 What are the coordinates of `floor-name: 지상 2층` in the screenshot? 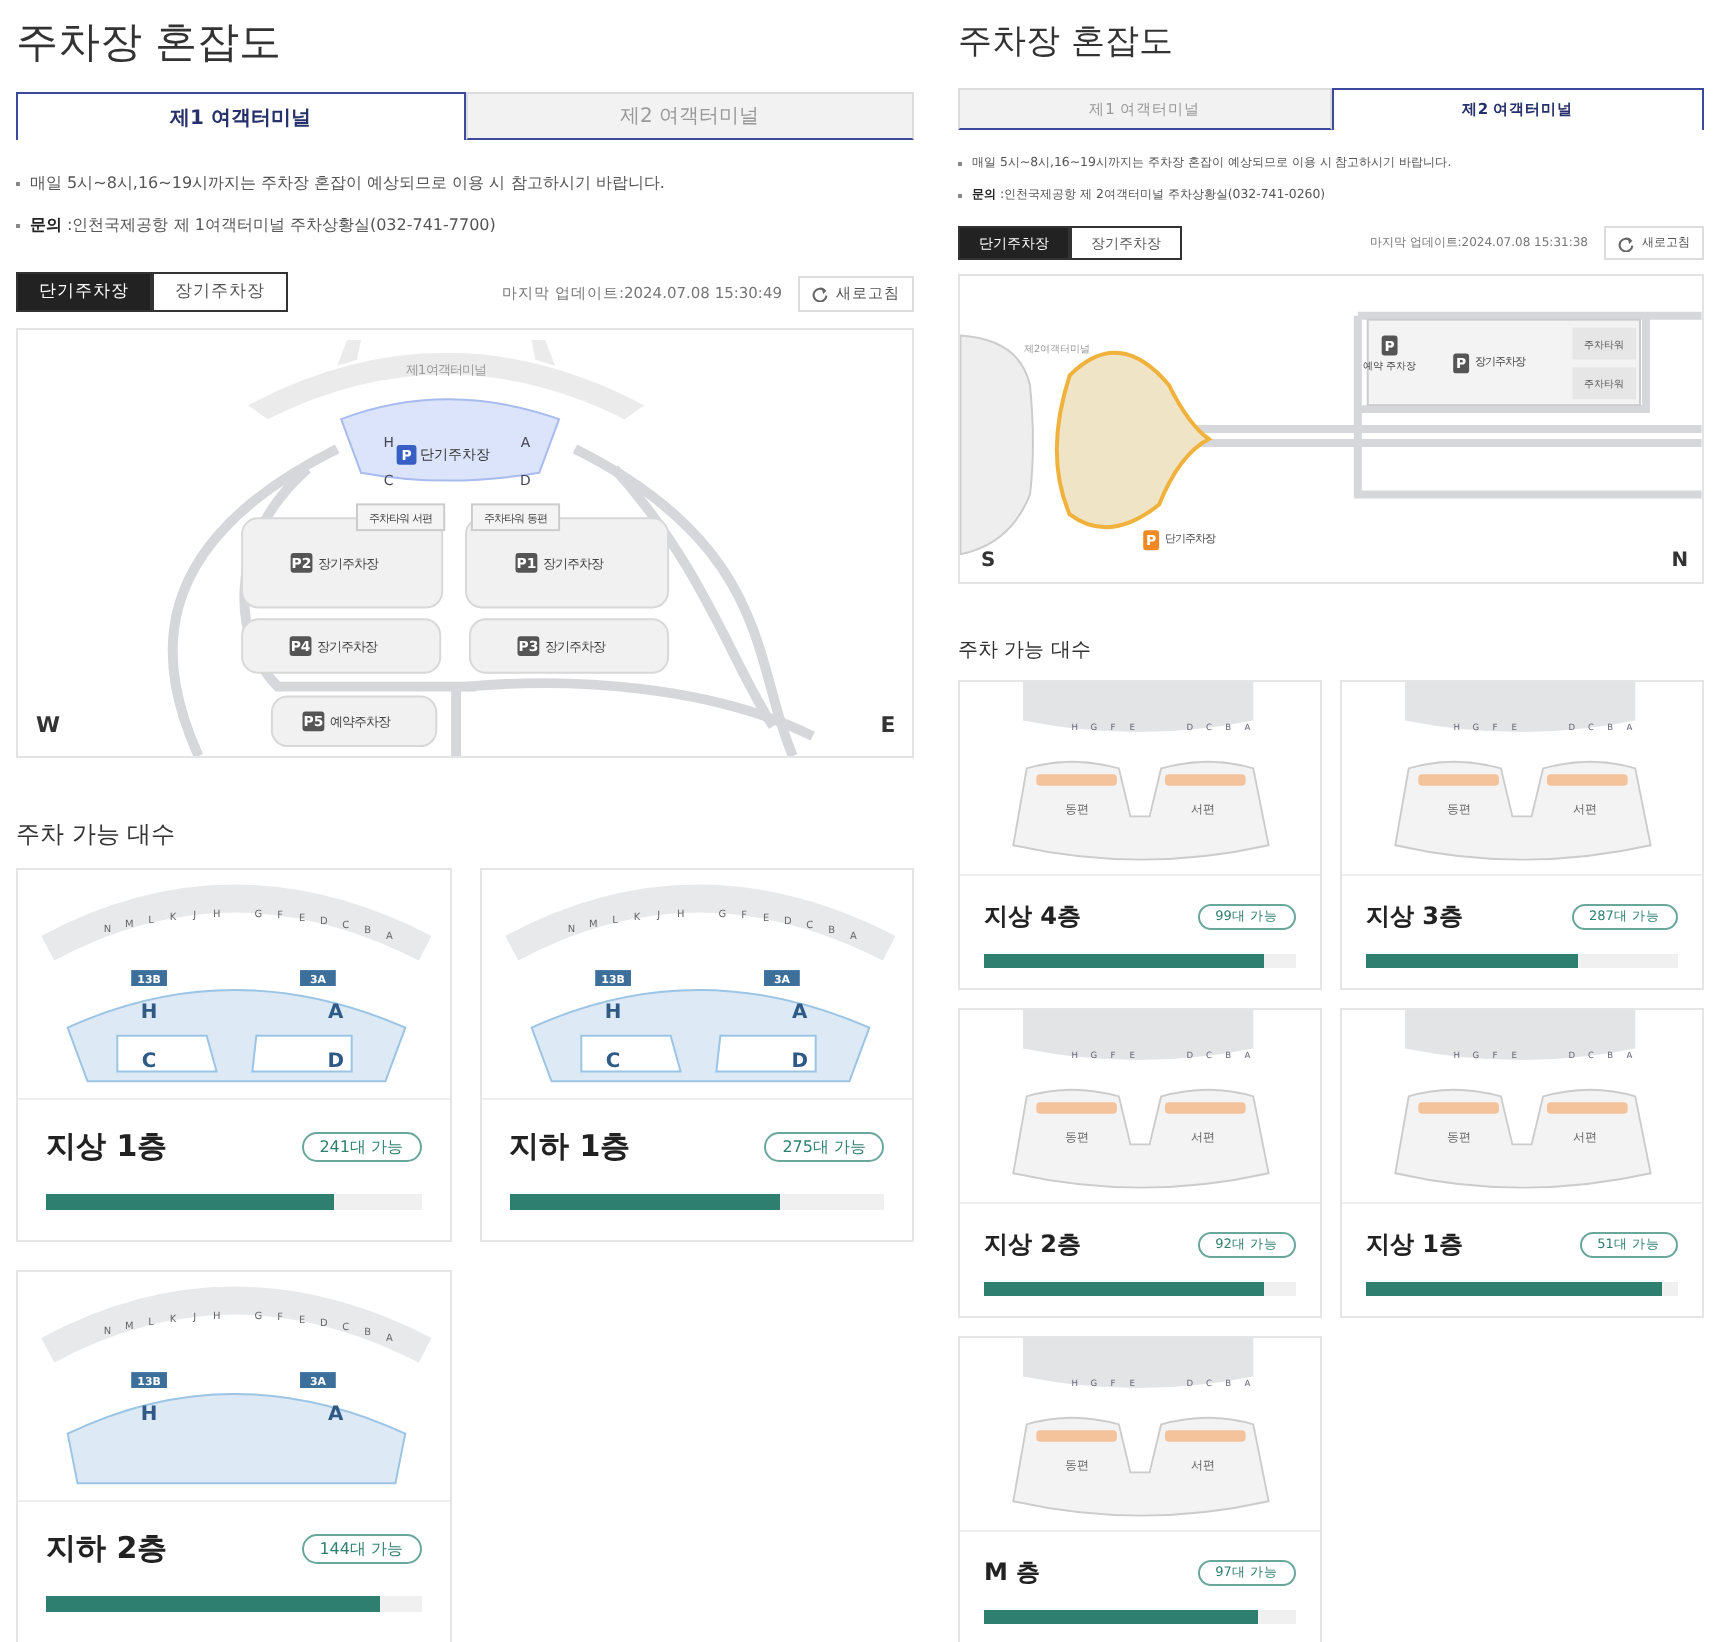 It's located at (1033, 1245).